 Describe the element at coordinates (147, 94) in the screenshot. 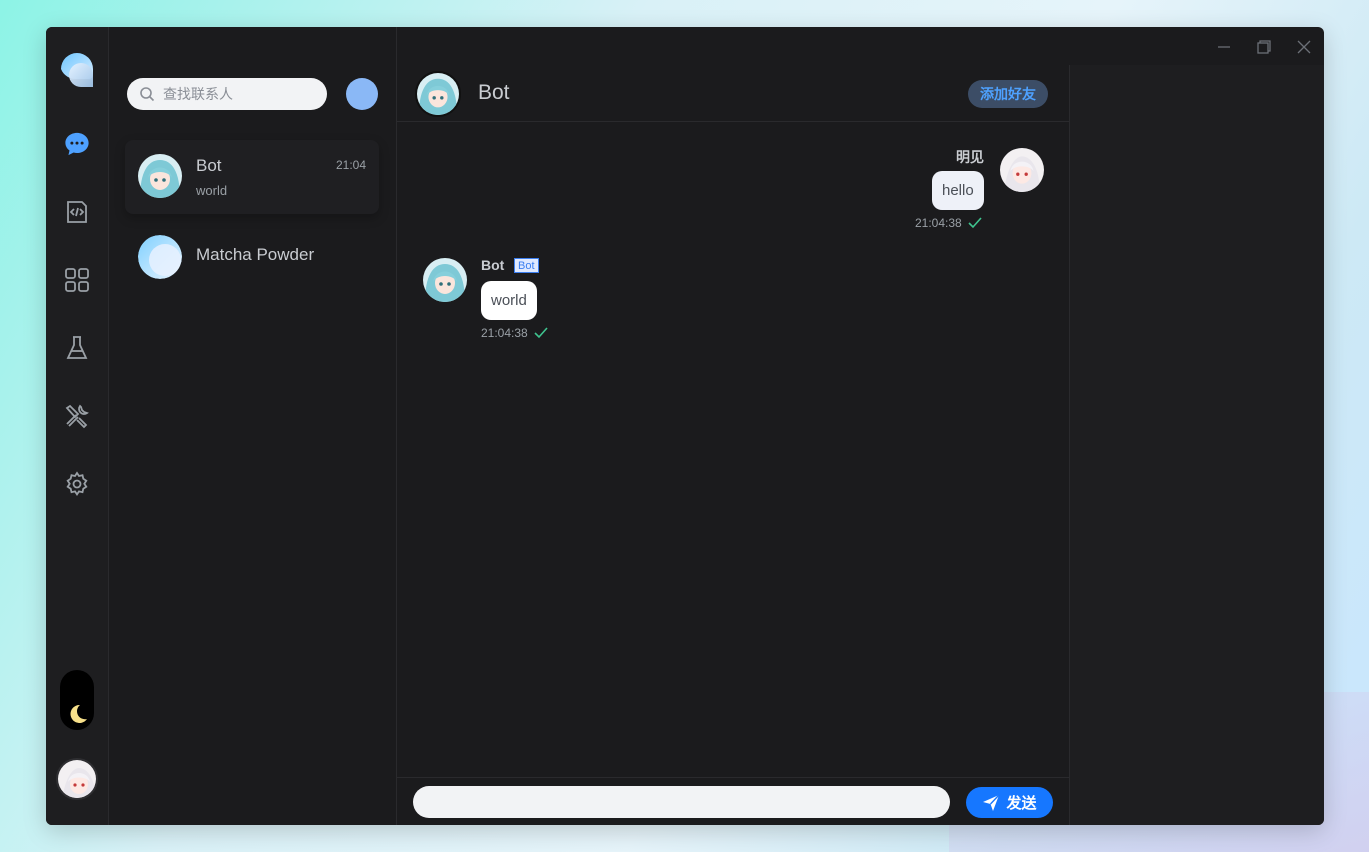

I see `search-icon` at that location.